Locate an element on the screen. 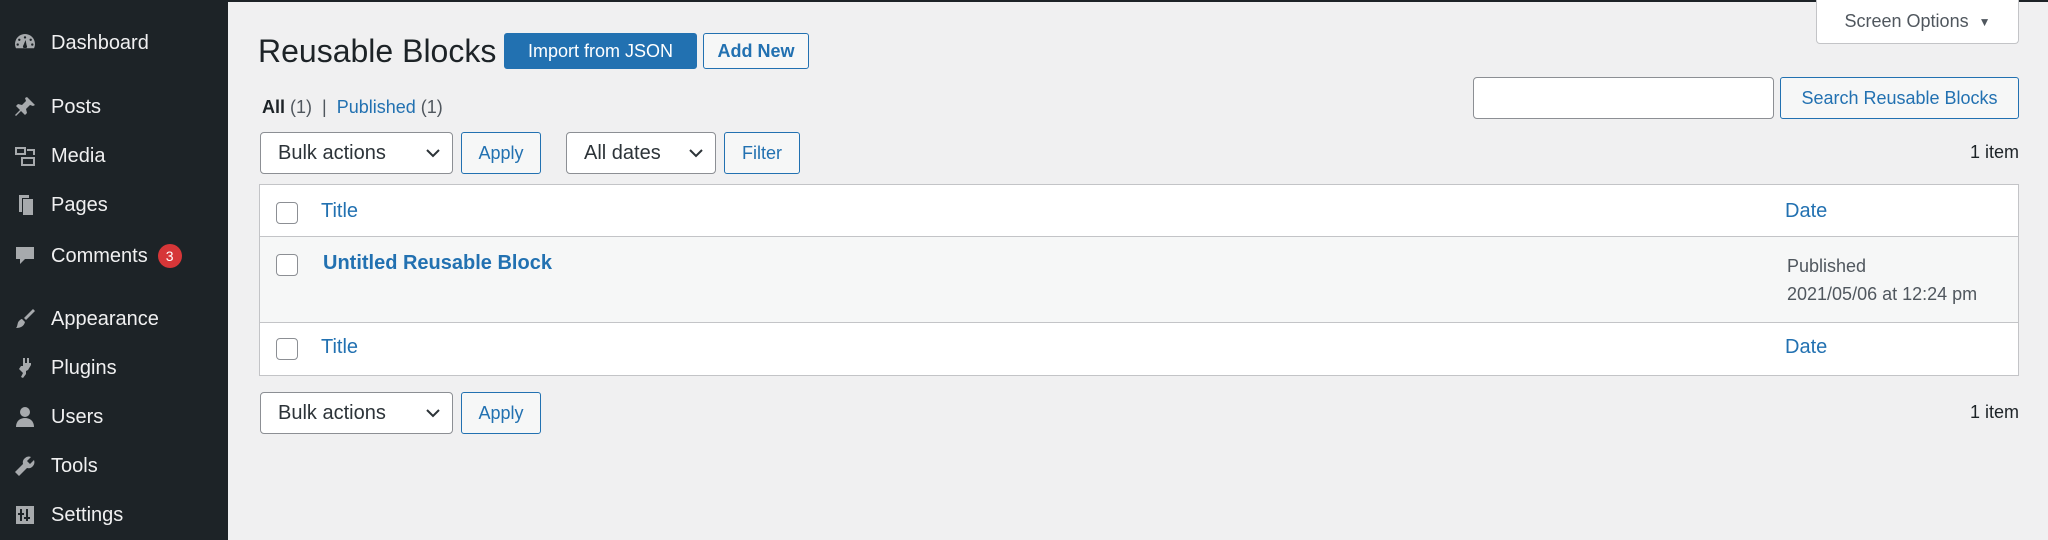 The image size is (2048, 540). view-all-label: All is located at coordinates (274, 107).